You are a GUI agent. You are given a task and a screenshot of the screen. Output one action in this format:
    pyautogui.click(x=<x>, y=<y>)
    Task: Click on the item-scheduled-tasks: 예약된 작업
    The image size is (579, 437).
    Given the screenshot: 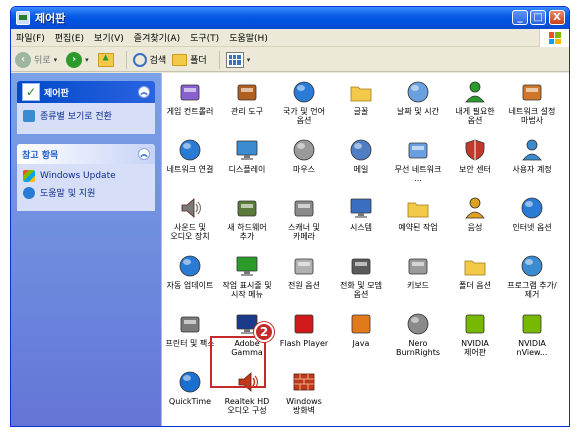 What is the action you would take?
    pyautogui.click(x=418, y=221)
    